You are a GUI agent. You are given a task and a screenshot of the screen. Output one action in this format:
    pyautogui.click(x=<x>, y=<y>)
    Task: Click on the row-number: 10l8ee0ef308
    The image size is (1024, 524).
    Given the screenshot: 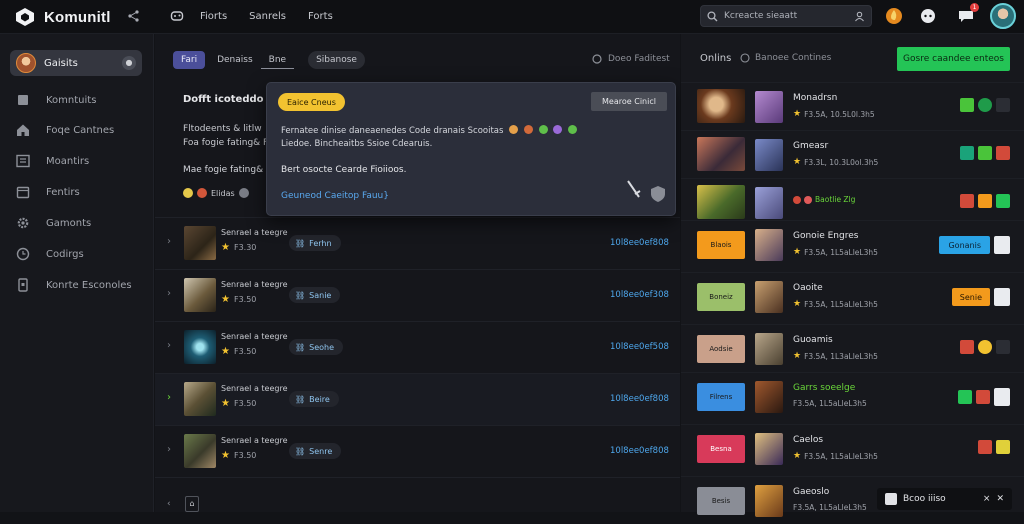 What is the action you would take?
    pyautogui.click(x=639, y=295)
    